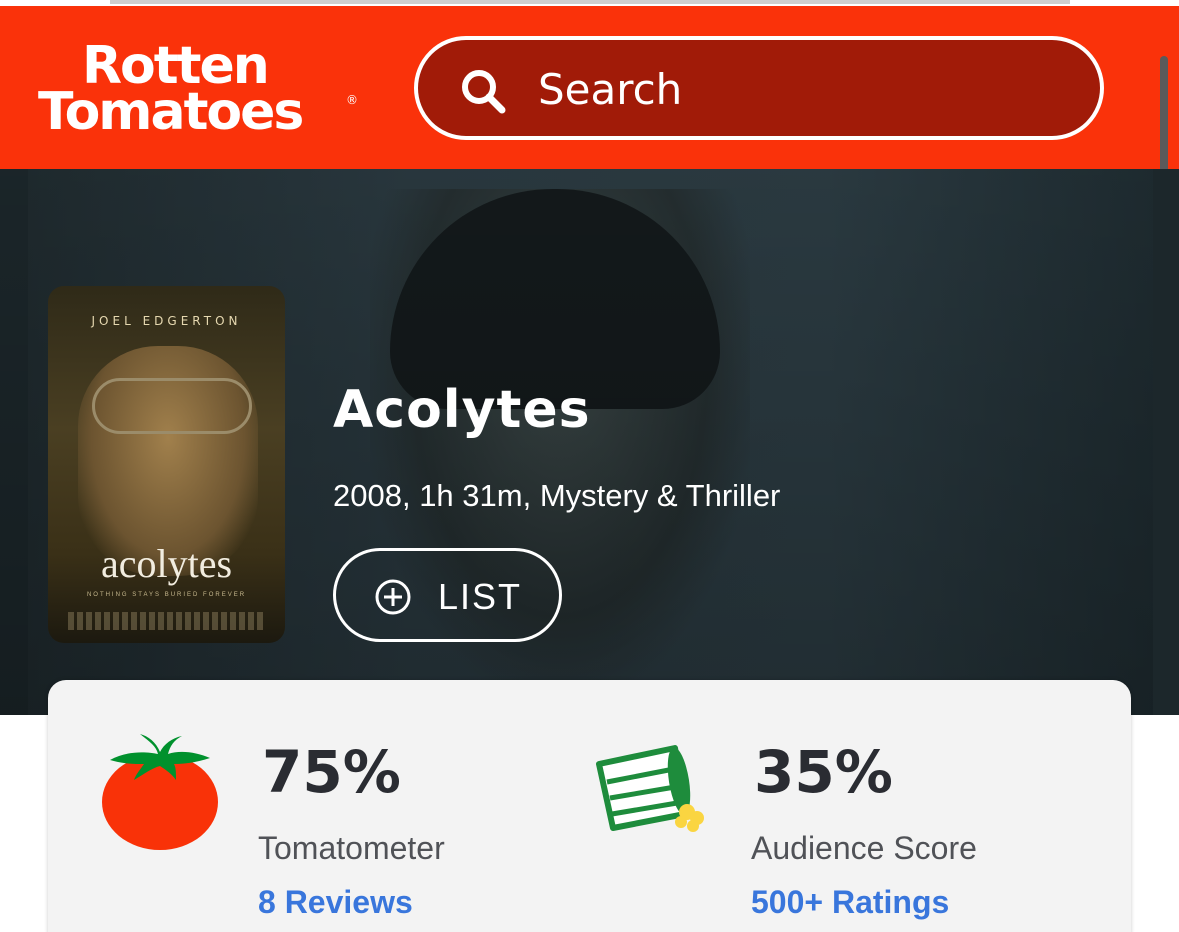  Describe the element at coordinates (335, 902) in the screenshot. I see `reviews-count-link: 8 Reviews` at that location.